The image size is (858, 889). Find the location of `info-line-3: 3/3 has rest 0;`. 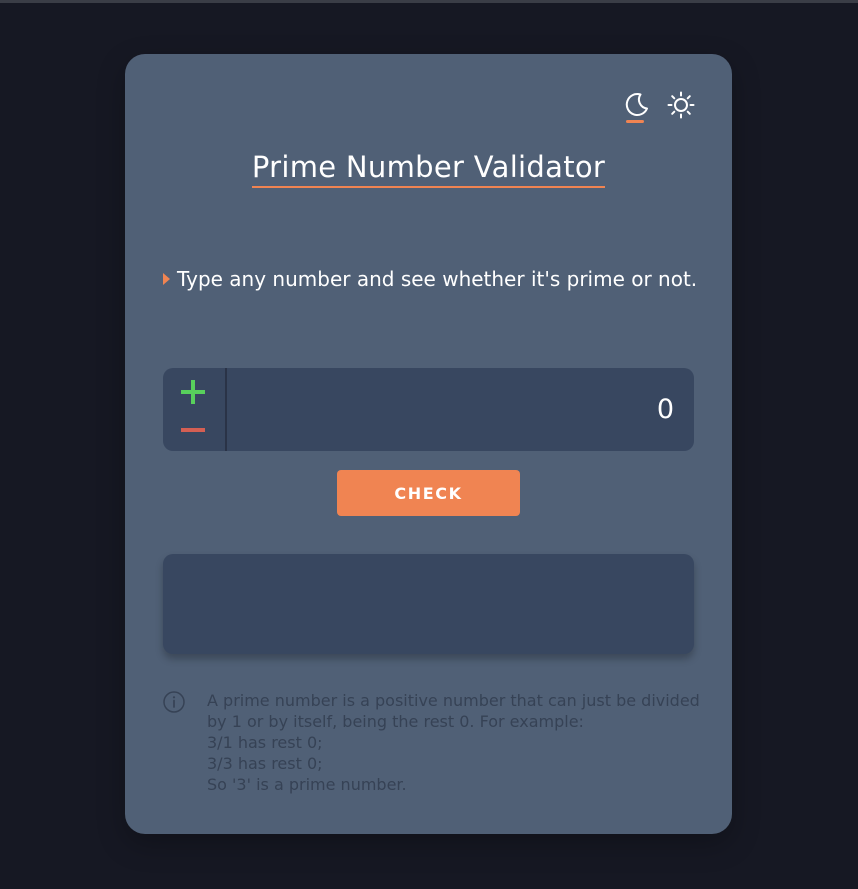

info-line-3: 3/3 has rest 0; is located at coordinates (265, 763).